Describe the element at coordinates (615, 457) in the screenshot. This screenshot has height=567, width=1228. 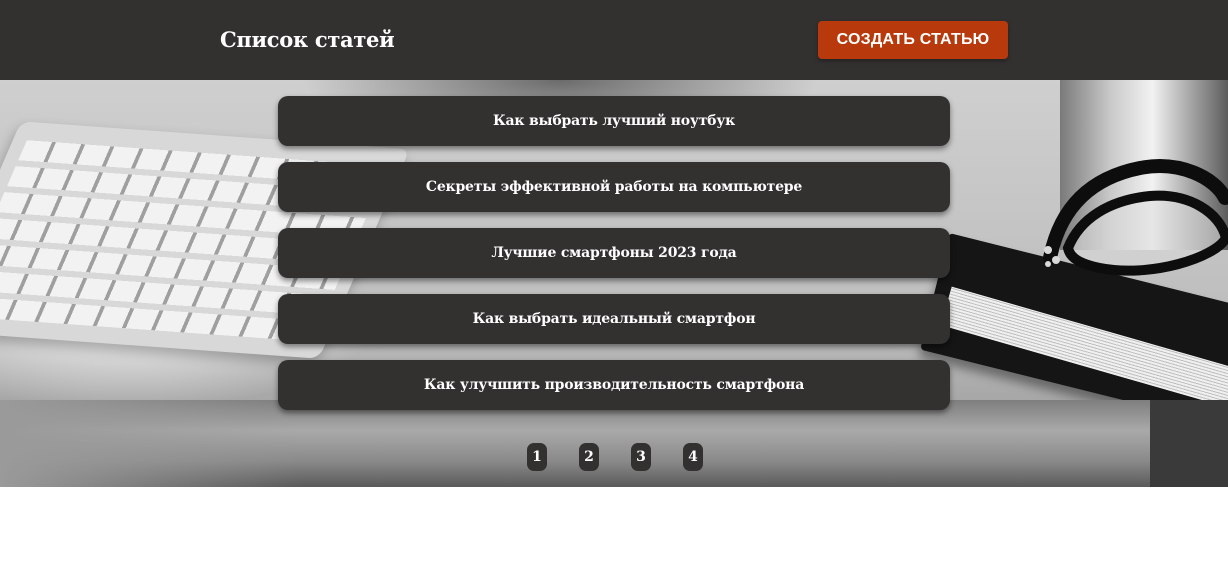
I see `pagination: 1 2 3 4` at that location.